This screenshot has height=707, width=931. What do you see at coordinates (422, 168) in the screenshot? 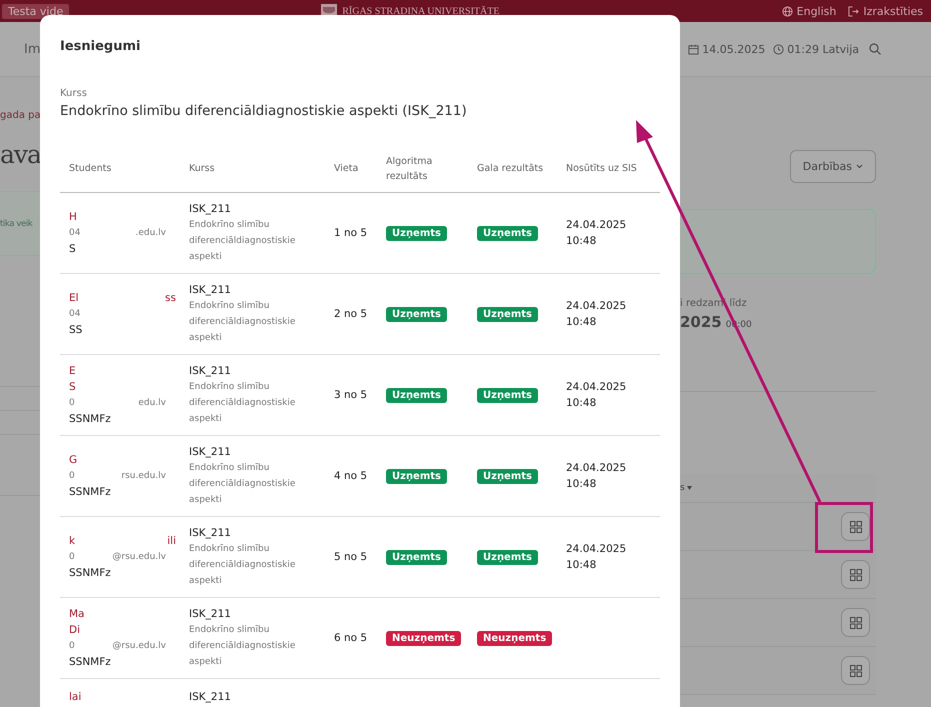
I see `column-header: Algoritma rezultāts` at bounding box center [422, 168].